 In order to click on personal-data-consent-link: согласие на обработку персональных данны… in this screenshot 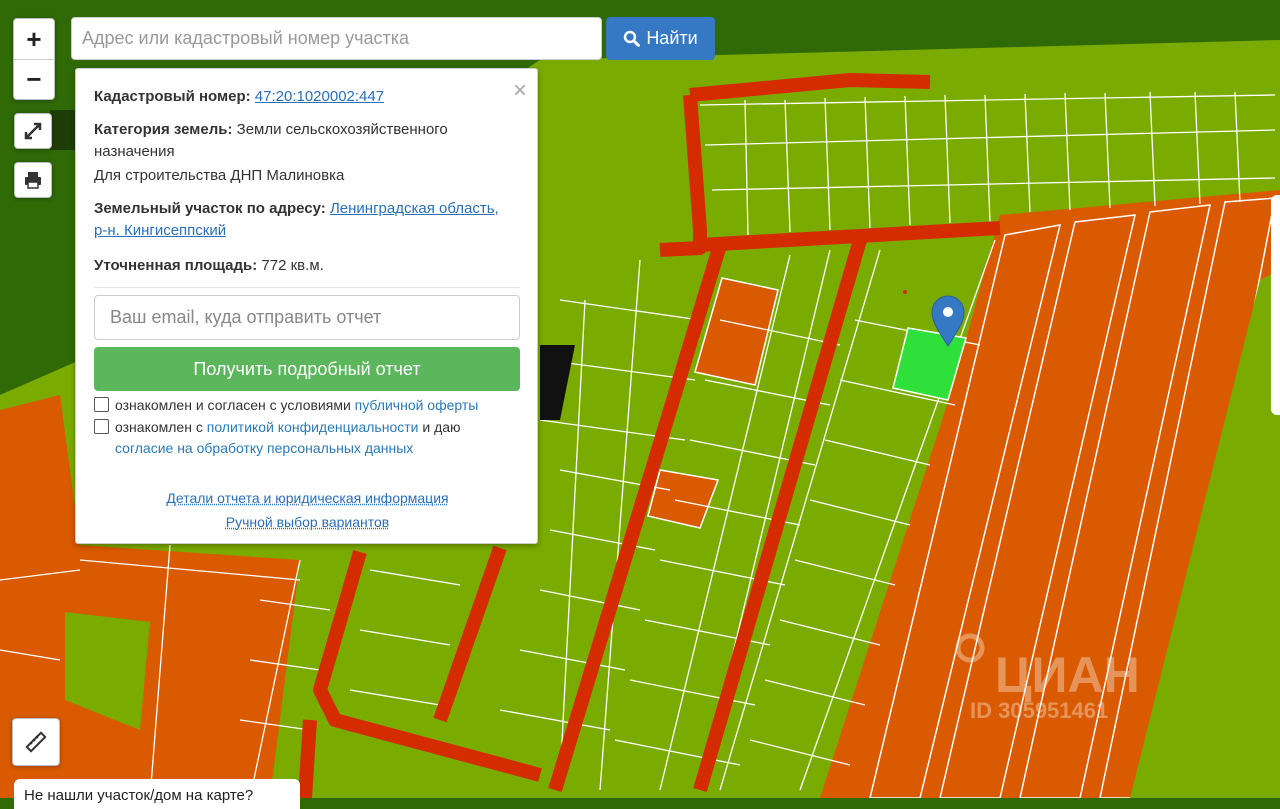, I will do `click(264, 448)`.